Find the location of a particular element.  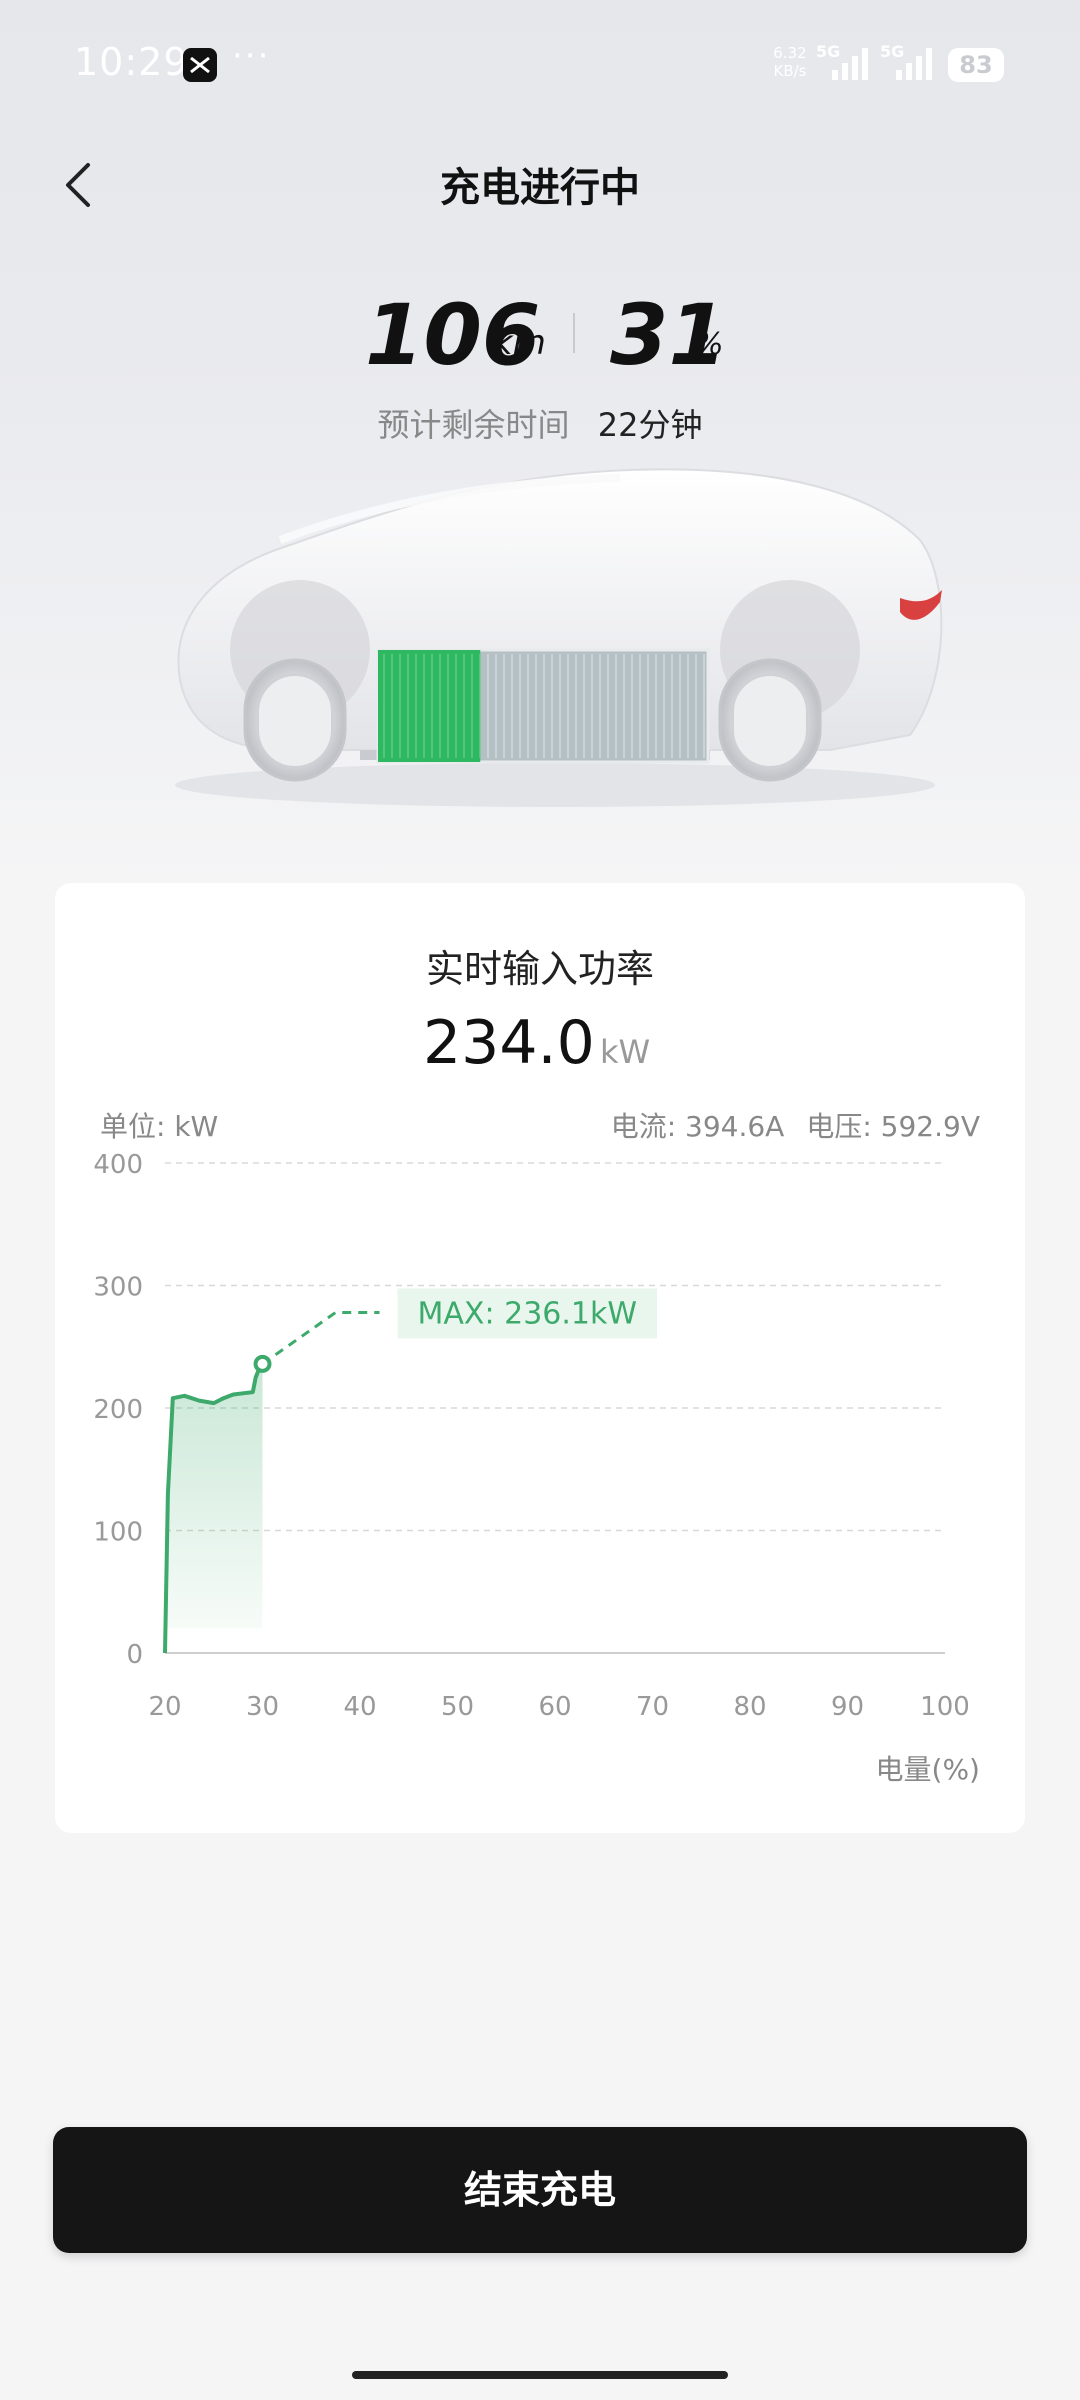

rear-wheel-hub is located at coordinates (770, 721).